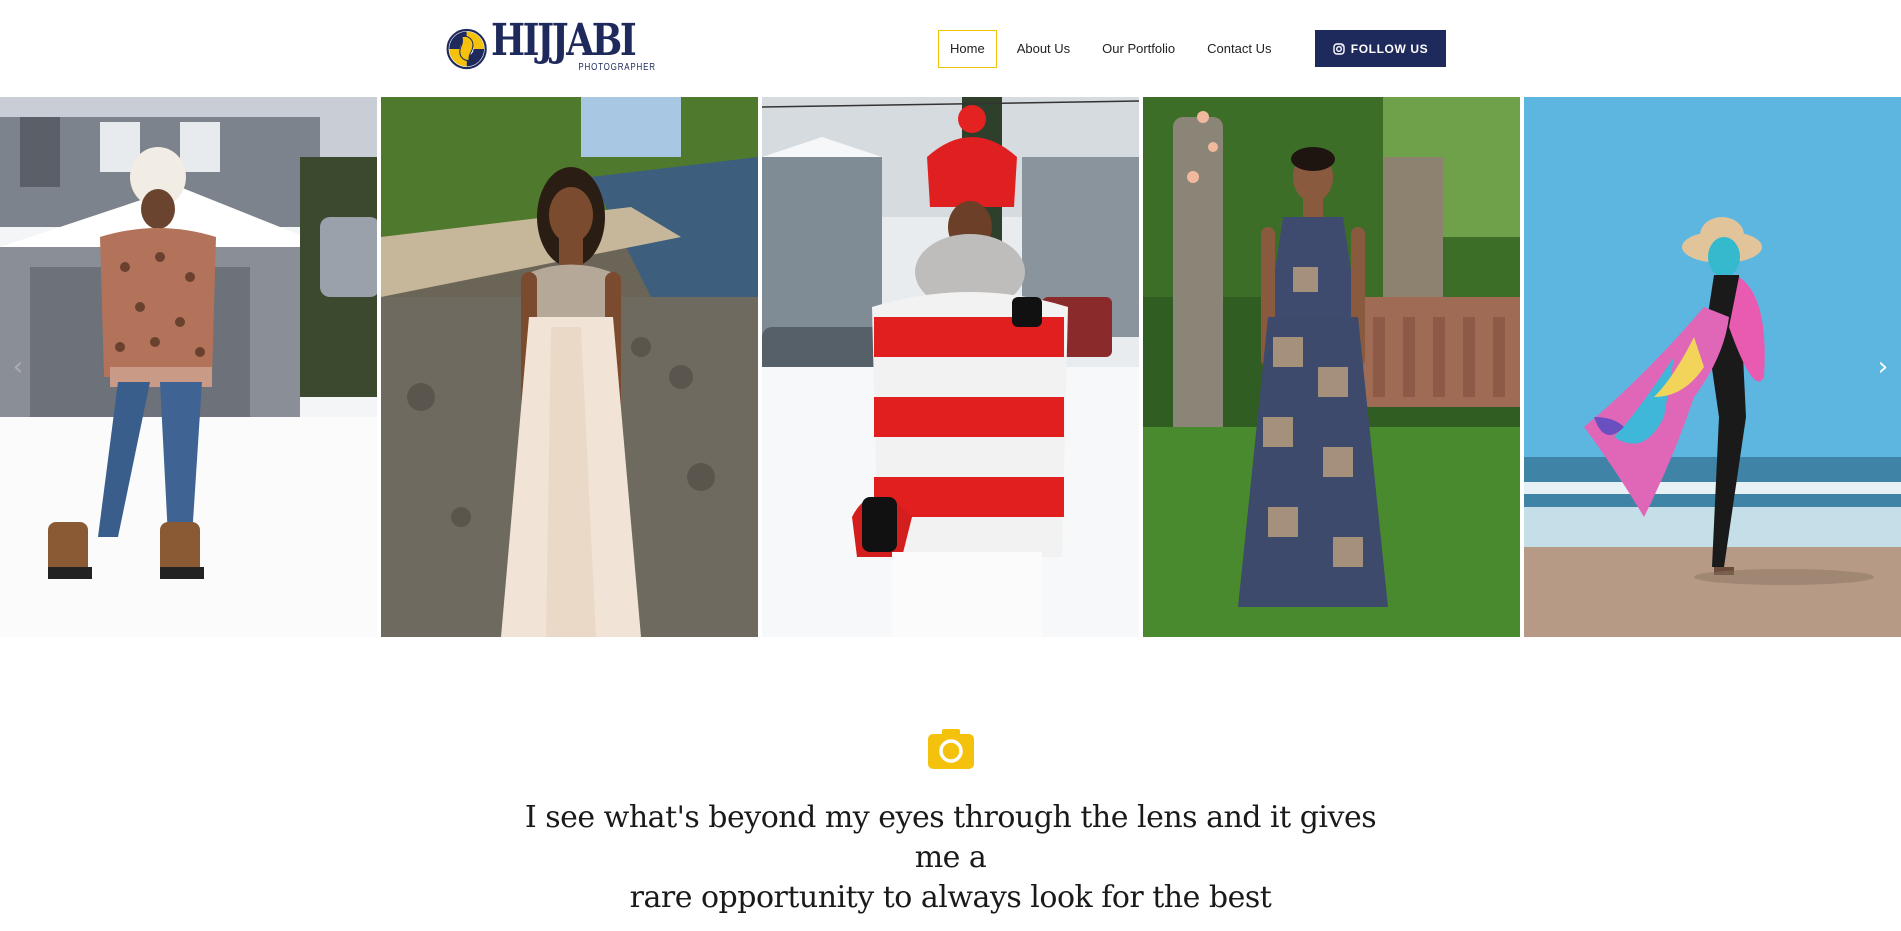 The image size is (1901, 931). I want to click on camera-icon, so click(951, 749).